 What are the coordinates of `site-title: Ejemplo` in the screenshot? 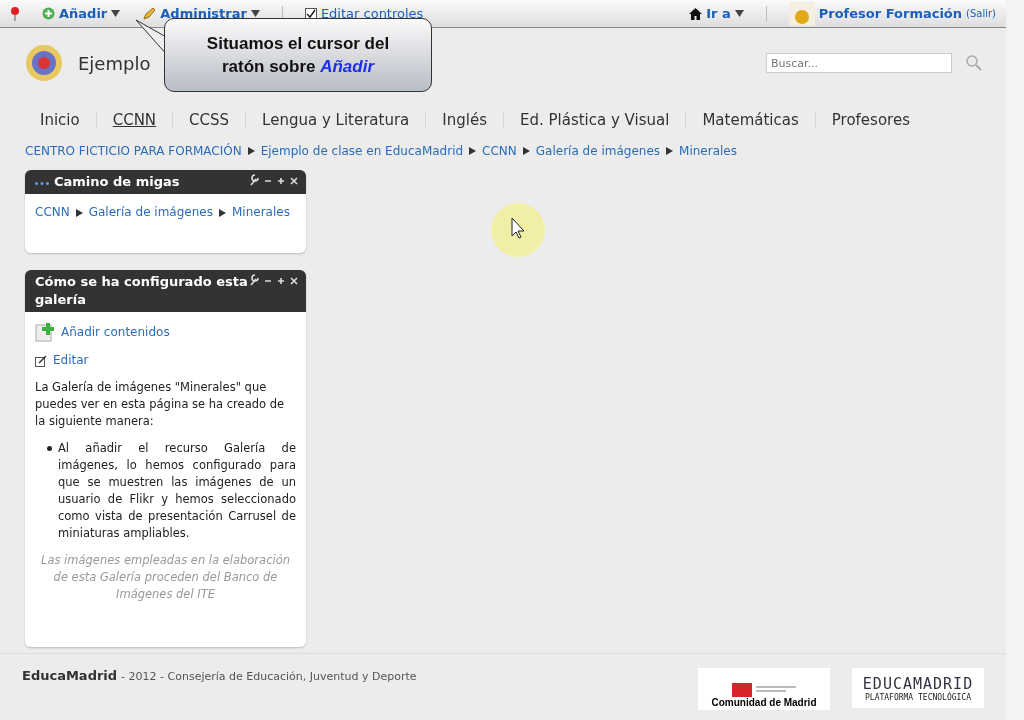 It's located at (114, 63).